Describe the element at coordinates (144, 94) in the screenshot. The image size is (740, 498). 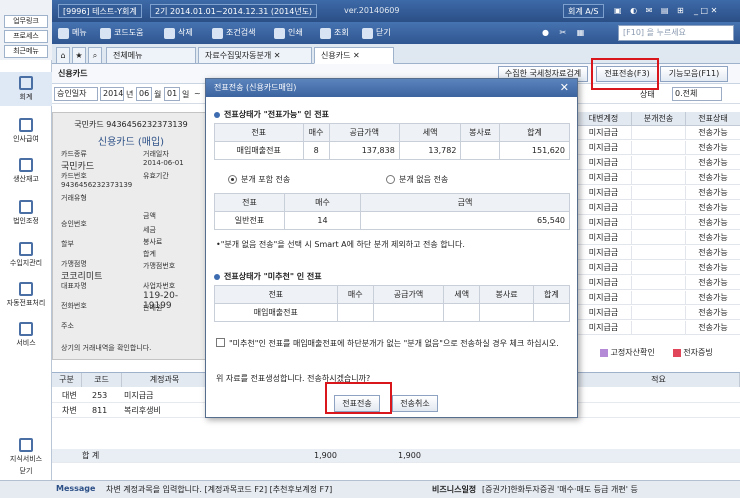
I see `month-input: 06` at that location.